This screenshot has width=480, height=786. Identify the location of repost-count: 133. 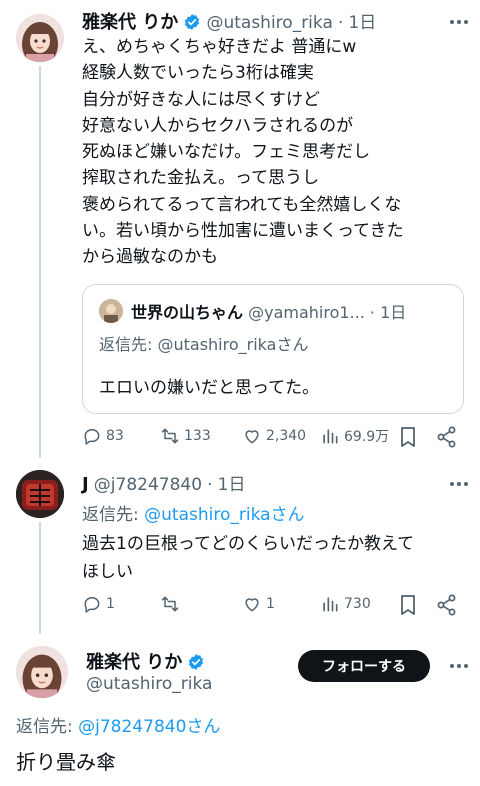
(197, 436).